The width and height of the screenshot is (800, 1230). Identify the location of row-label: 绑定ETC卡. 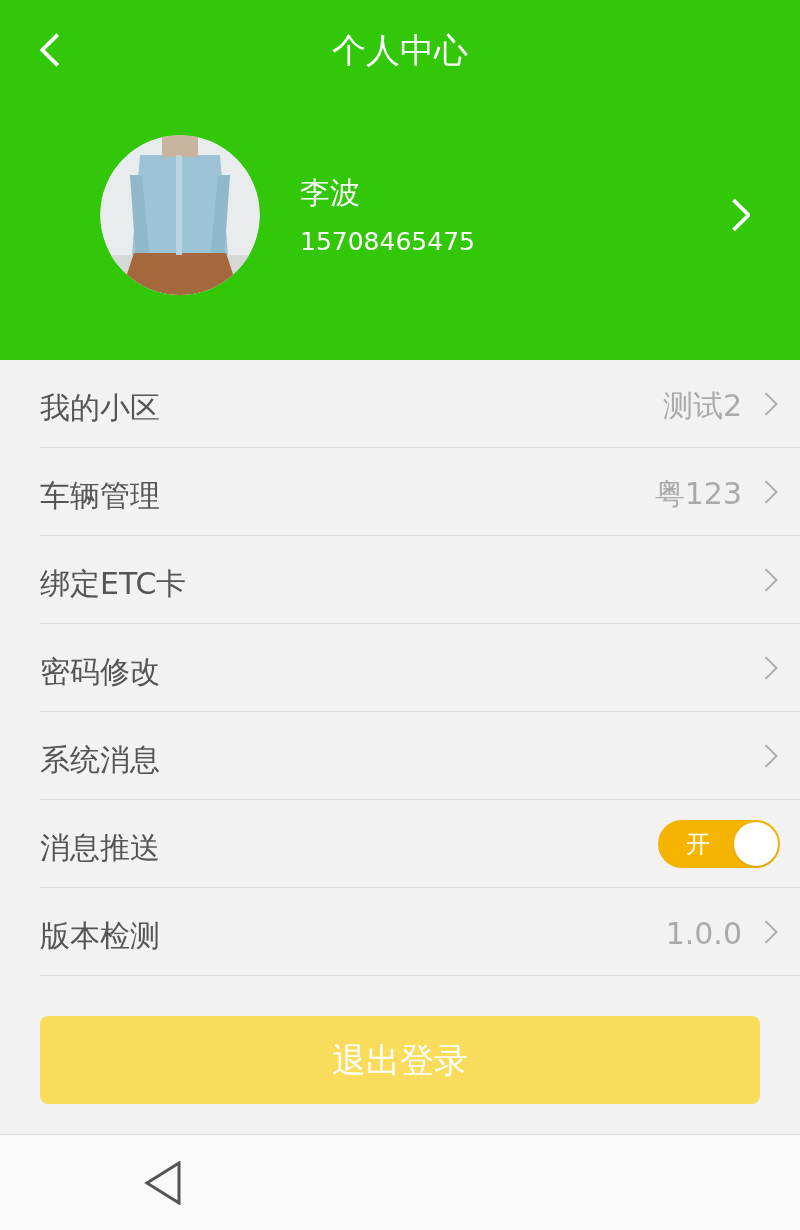
(113, 583).